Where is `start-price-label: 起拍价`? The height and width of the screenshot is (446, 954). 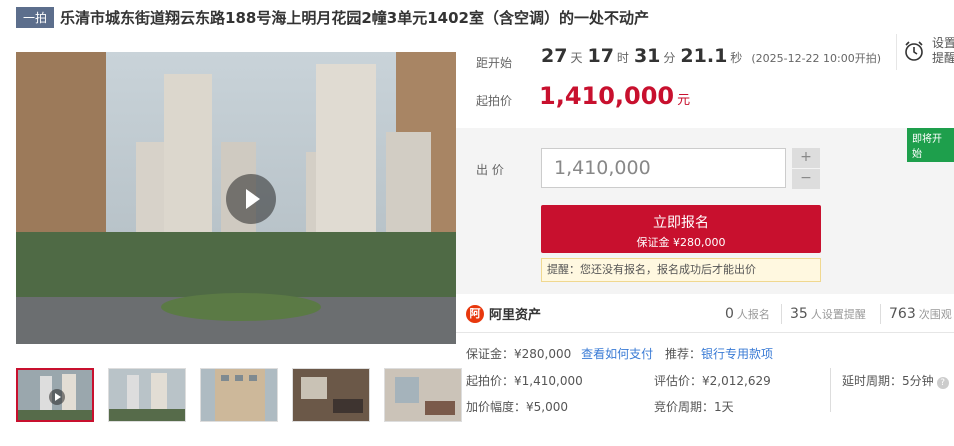
start-price-label: 起拍价 is located at coordinates (494, 101).